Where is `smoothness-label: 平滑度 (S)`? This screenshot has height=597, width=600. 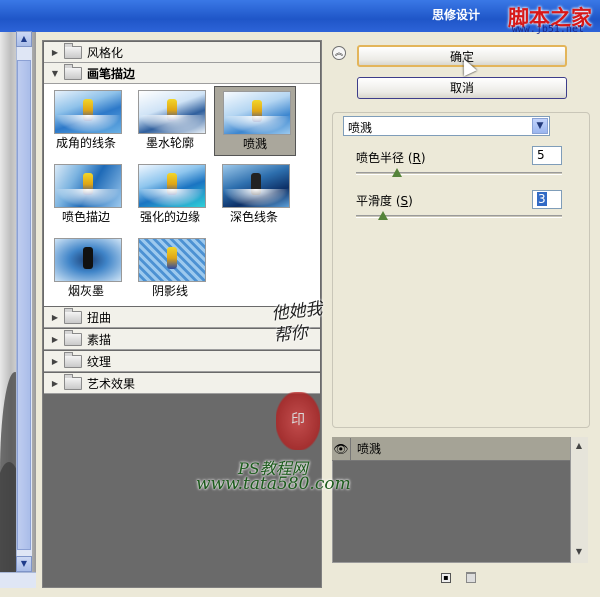
smoothness-label: 平滑度 (S) is located at coordinates (384, 201).